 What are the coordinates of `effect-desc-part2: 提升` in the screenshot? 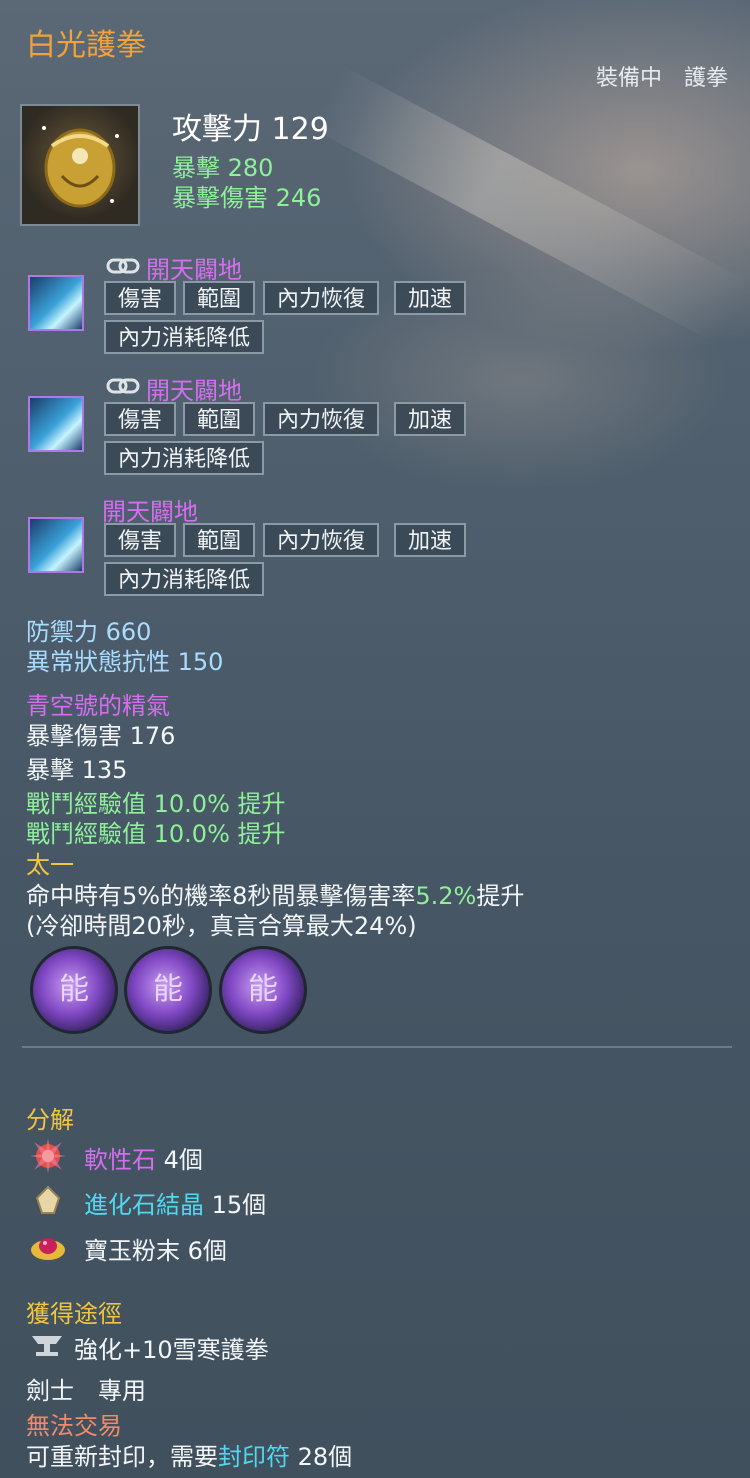 It's located at (500, 896).